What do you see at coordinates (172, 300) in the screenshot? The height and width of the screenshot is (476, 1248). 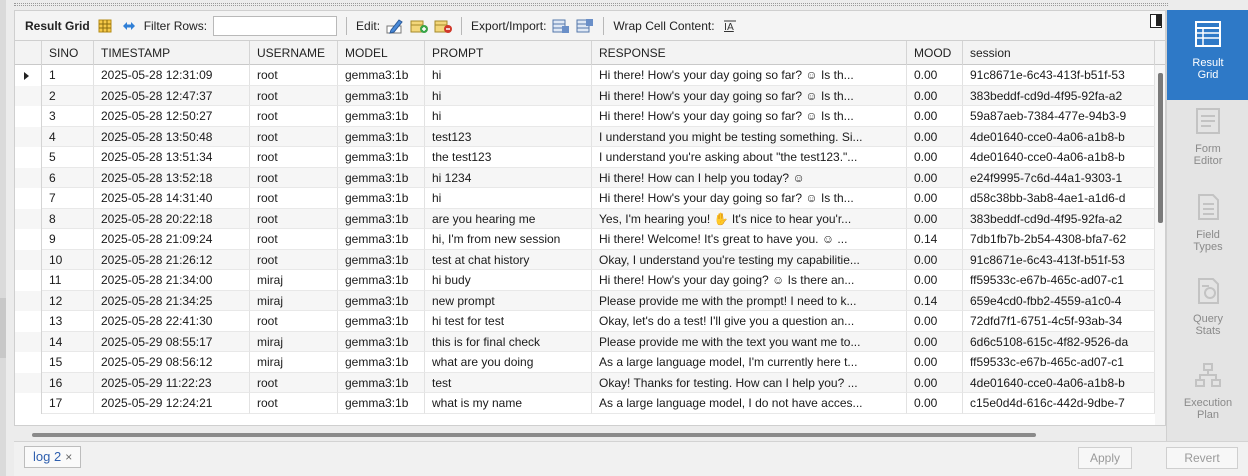 I see `cell-timestamp: 2025-05-28 21:34:25` at bounding box center [172, 300].